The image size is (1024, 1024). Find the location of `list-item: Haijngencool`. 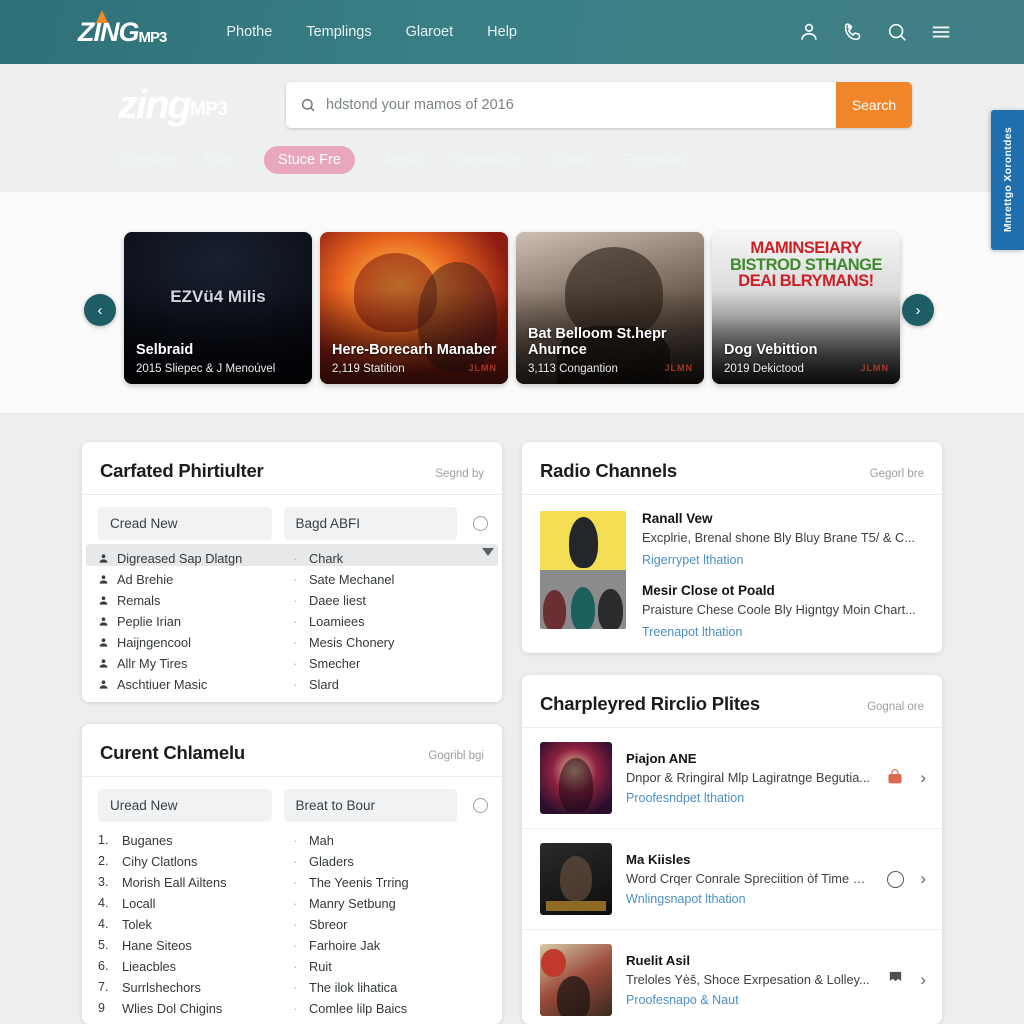

list-item: Haijngencool is located at coordinates (195, 642).